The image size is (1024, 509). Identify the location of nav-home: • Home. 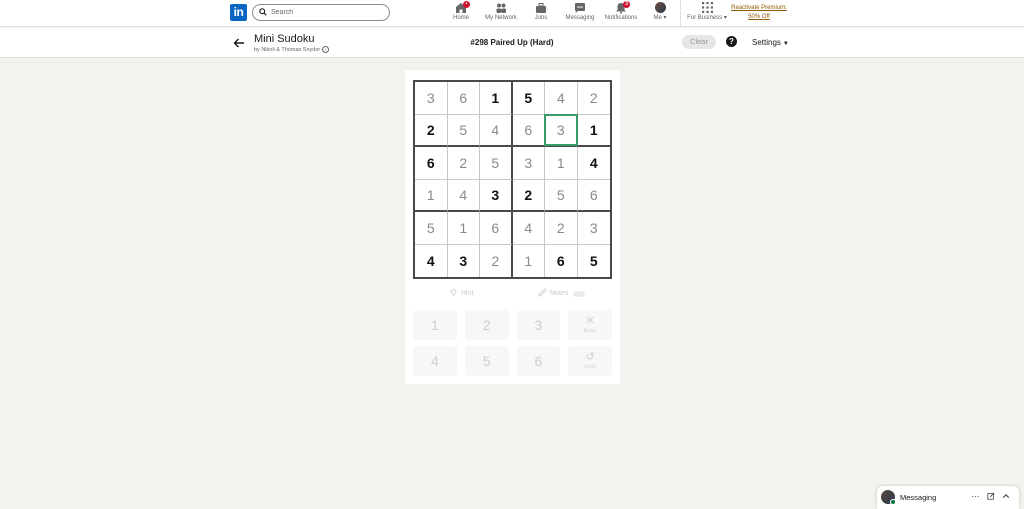
(461, 13).